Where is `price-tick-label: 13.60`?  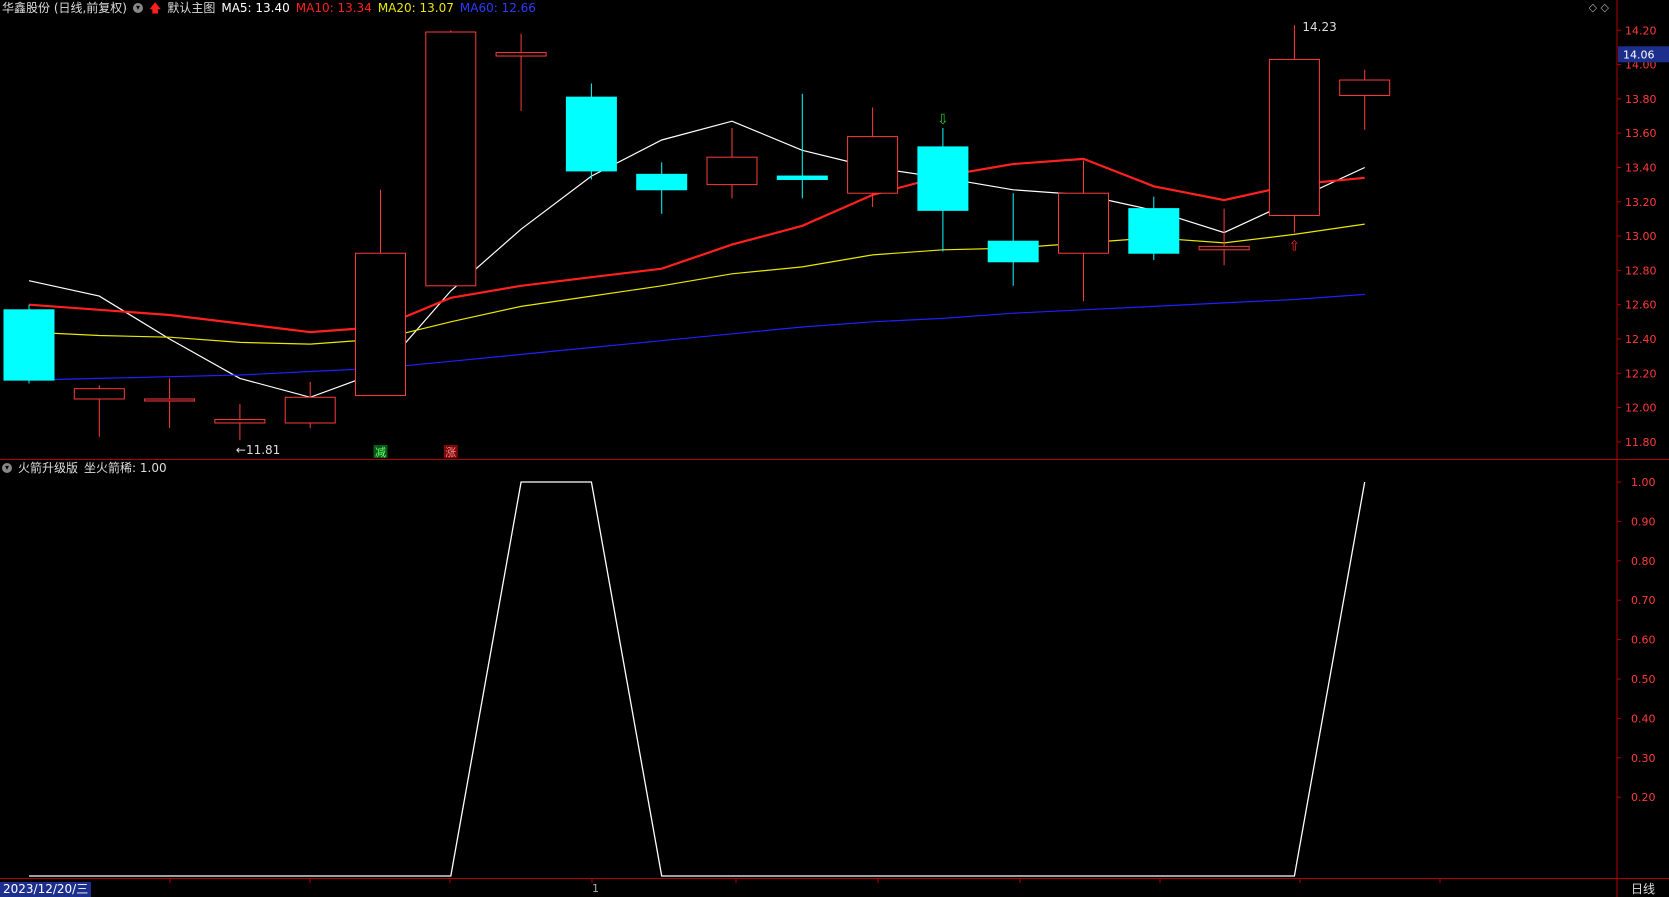 price-tick-label: 13.60 is located at coordinates (1641, 133).